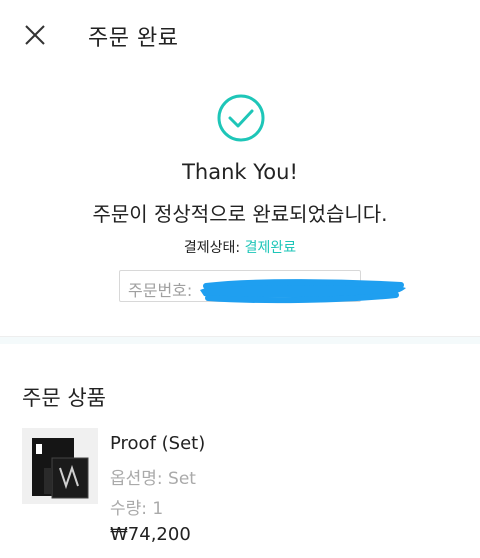 The height and width of the screenshot is (558, 480). I want to click on product-thumbnail, so click(60, 466).